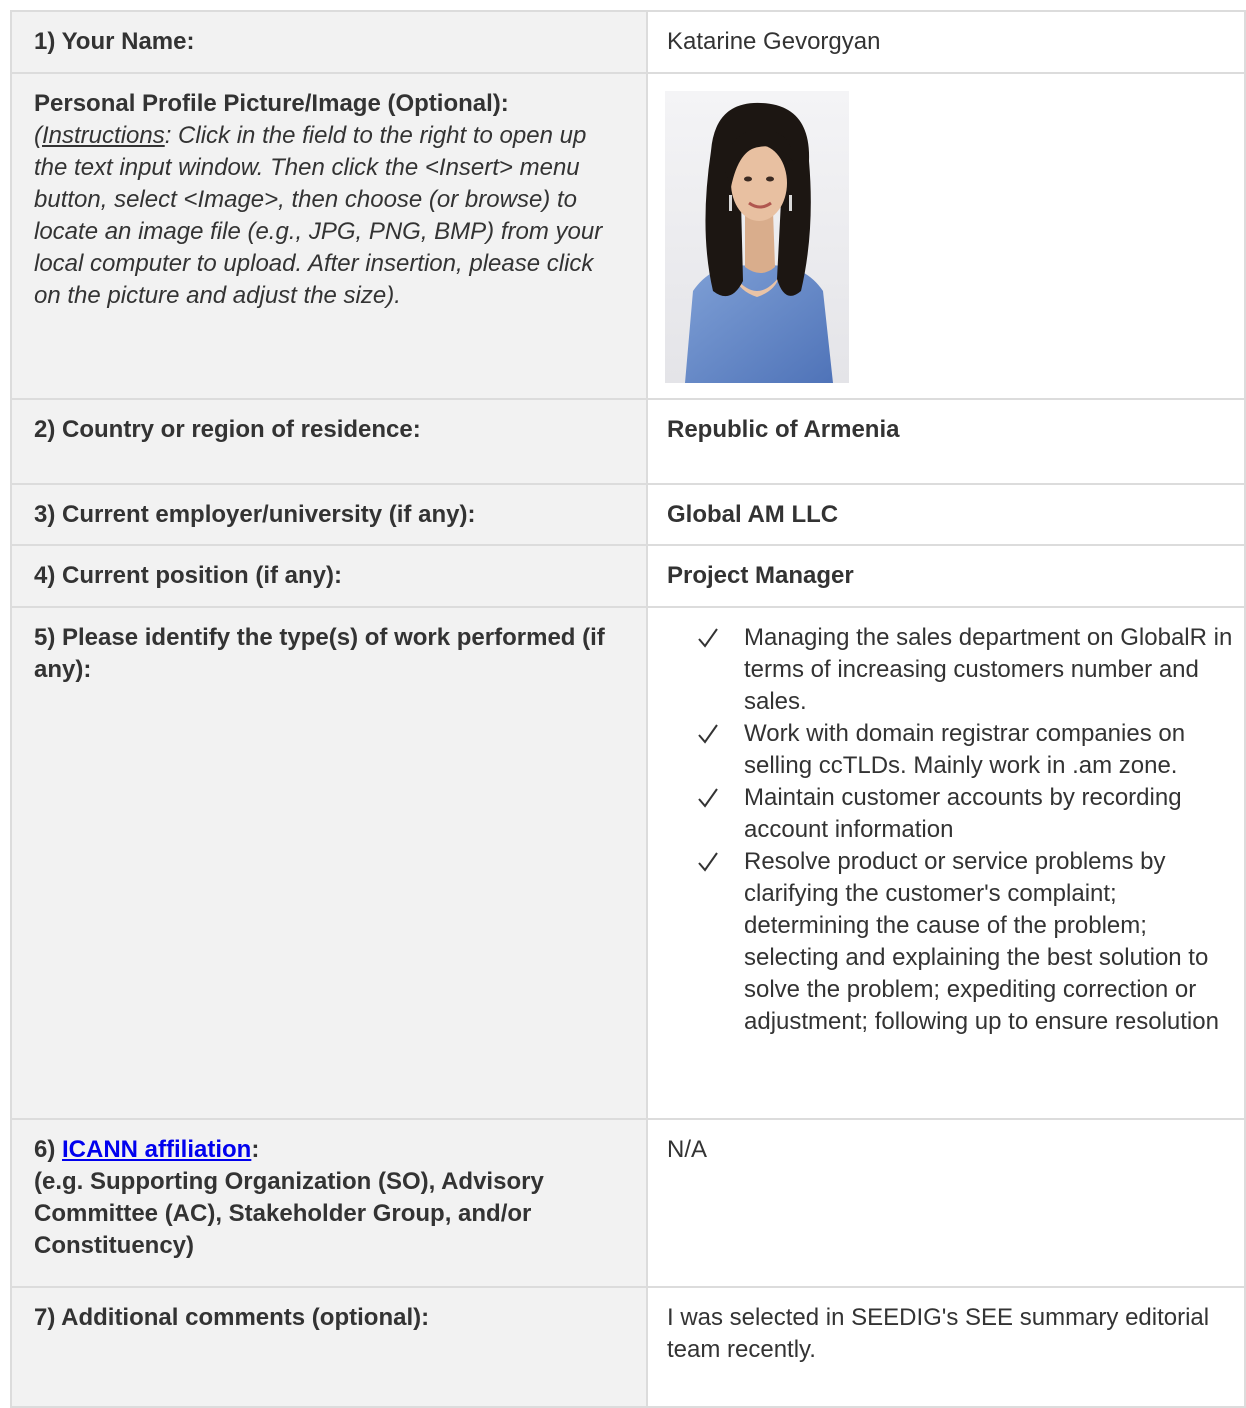 The image size is (1246, 1408). Describe the element at coordinates (774, 41) in the screenshot. I see `name-value: Katarine Gevorgyan` at that location.